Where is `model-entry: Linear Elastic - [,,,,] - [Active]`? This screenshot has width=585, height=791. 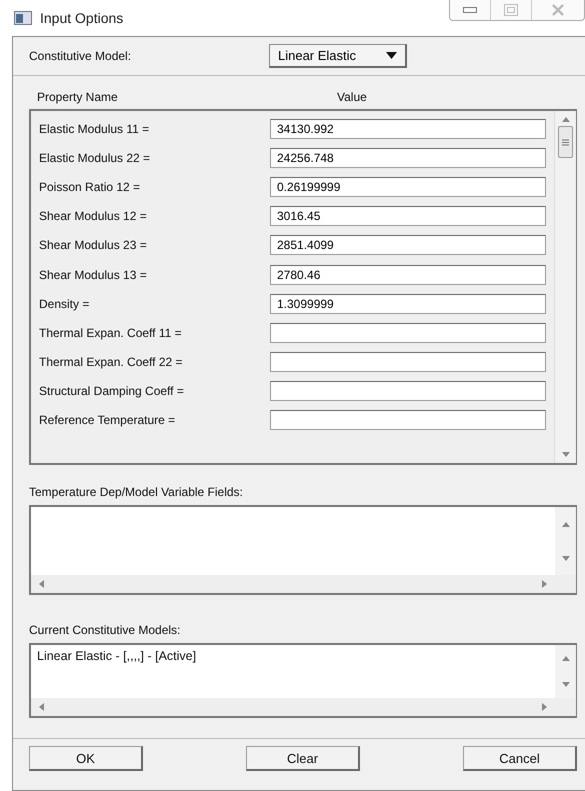
model-entry: Linear Elastic - [,,,,] - [Active] is located at coordinates (293, 656).